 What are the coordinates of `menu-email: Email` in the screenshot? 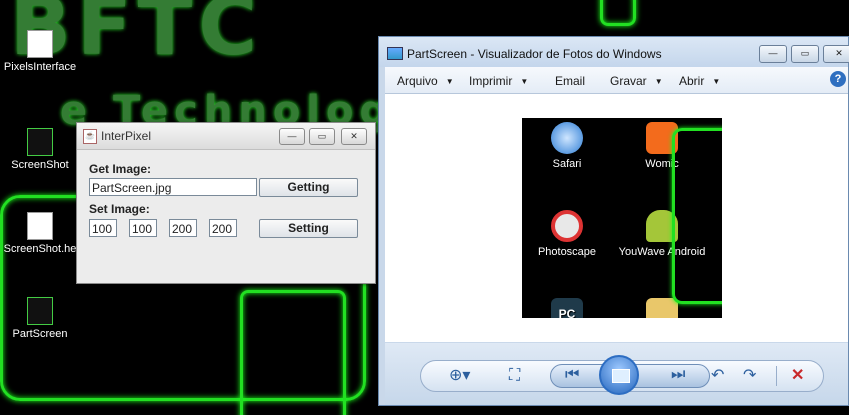 It's located at (570, 81).